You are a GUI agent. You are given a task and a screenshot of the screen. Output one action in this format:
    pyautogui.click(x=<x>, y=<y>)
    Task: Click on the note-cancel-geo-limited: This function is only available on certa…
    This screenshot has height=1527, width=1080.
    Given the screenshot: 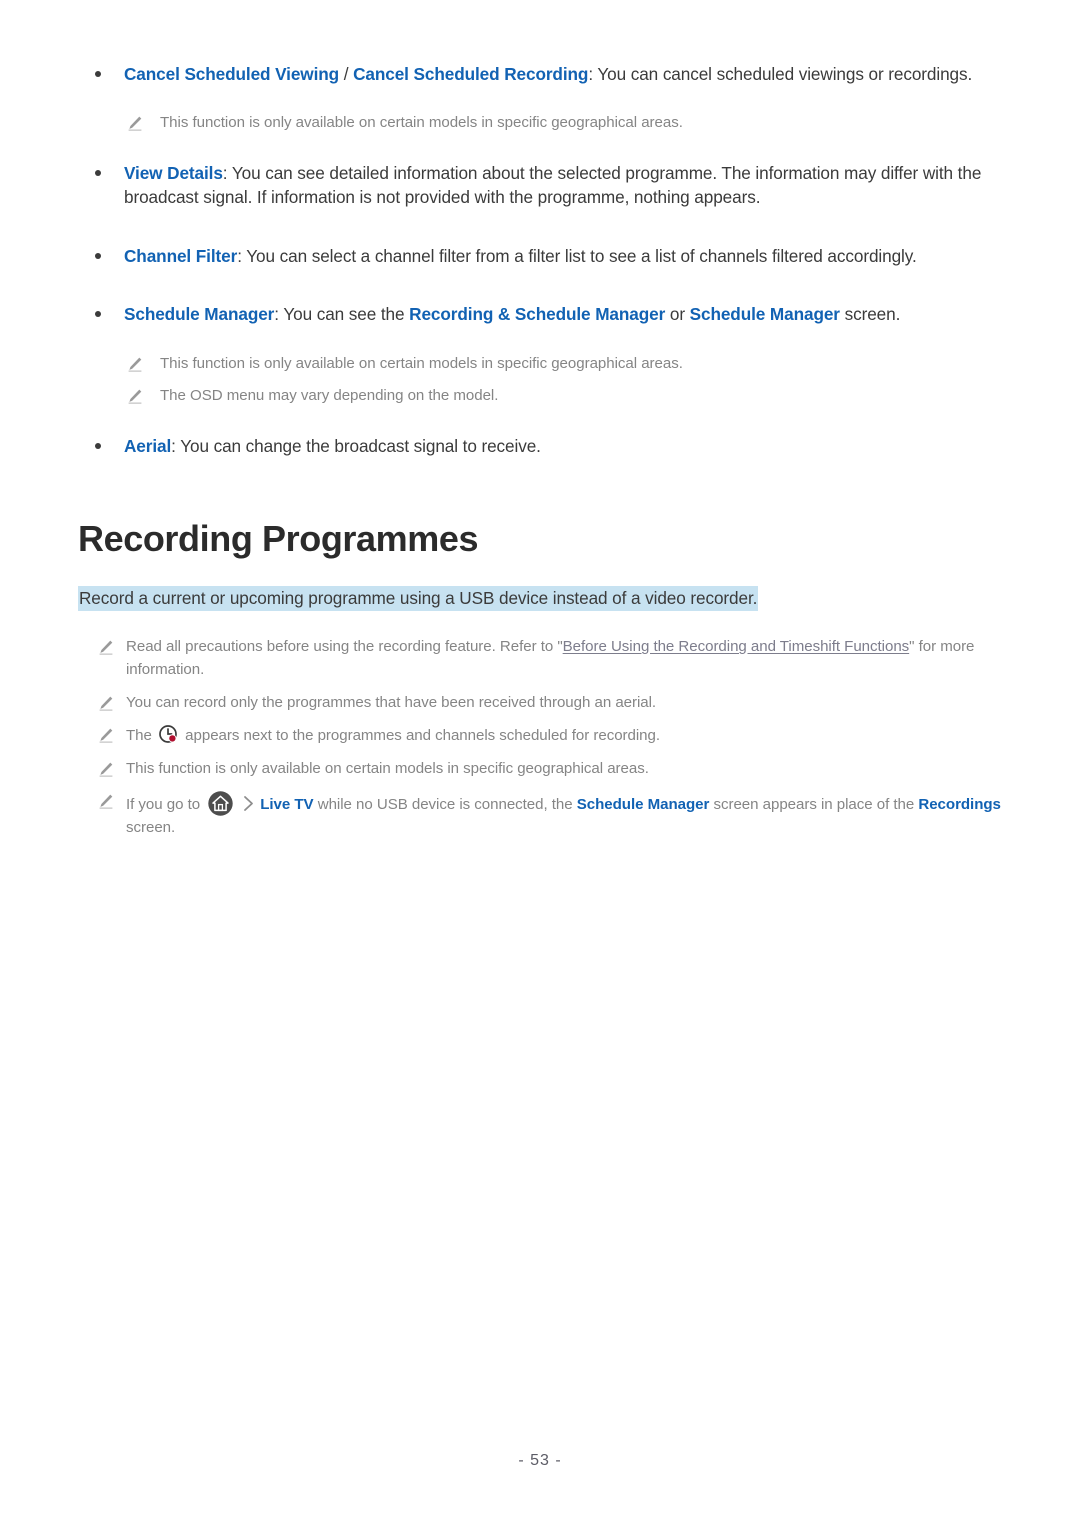 What is the action you would take?
    pyautogui.click(x=540, y=123)
    